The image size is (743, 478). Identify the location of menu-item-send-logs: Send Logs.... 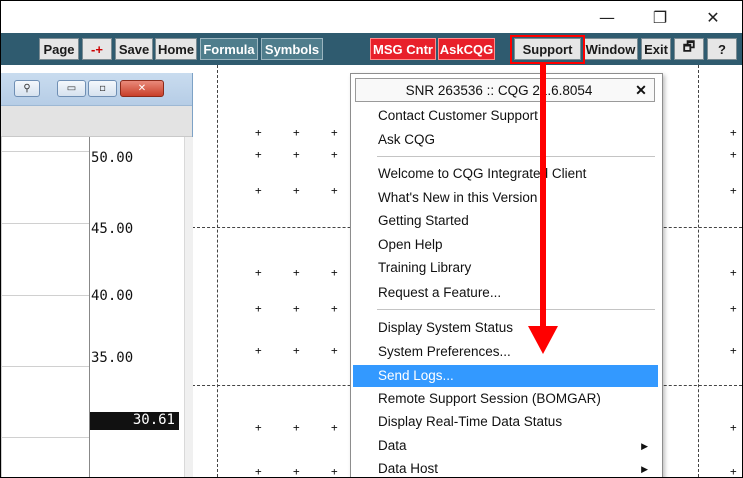
(505, 376).